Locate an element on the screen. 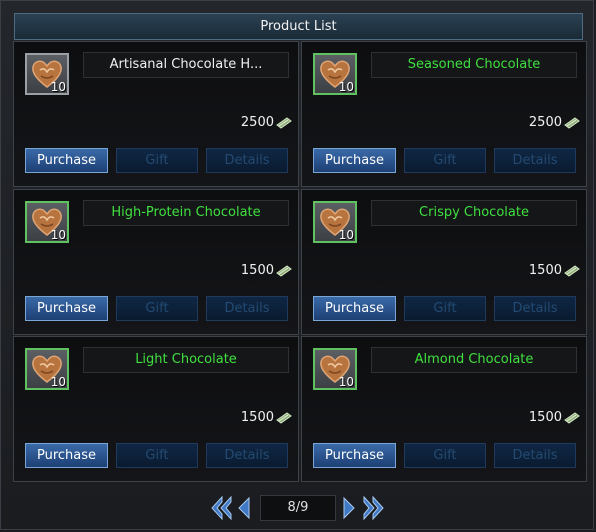 This screenshot has width=596, height=532. window-title: Product List is located at coordinates (298, 26).